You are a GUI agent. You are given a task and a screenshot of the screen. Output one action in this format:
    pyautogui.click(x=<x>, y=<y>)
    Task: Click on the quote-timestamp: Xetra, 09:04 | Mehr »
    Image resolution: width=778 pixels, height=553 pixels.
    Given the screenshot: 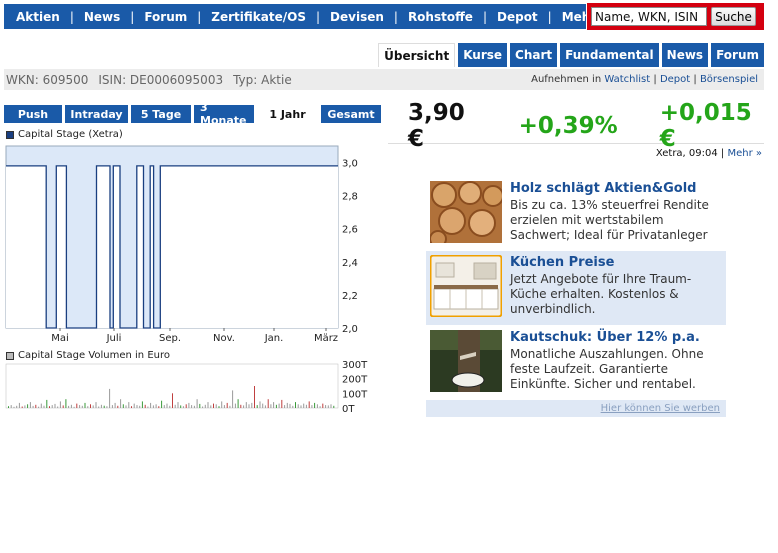 What is the action you would take?
    pyautogui.click(x=708, y=153)
    